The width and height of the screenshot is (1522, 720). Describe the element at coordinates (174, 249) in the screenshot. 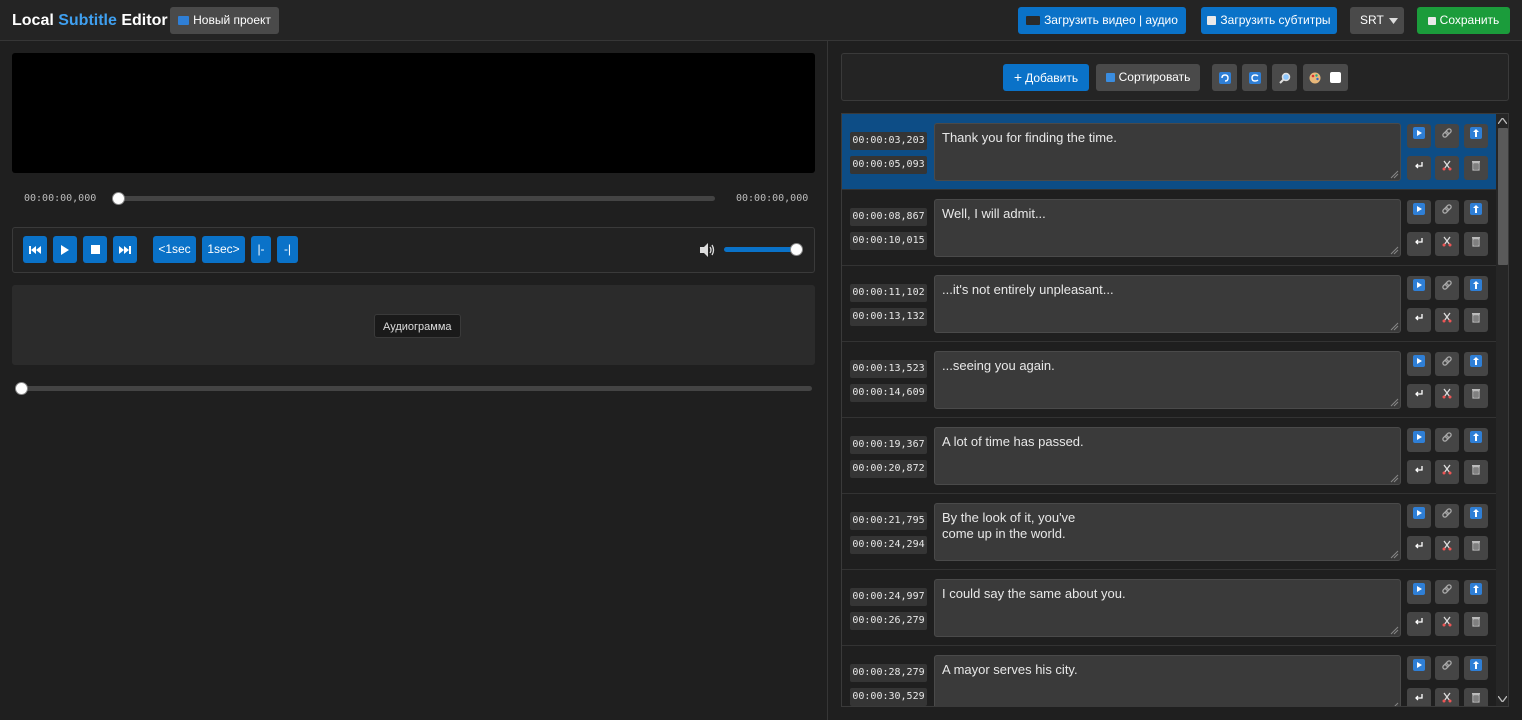

I see `back-1s-button: <1sec` at that location.